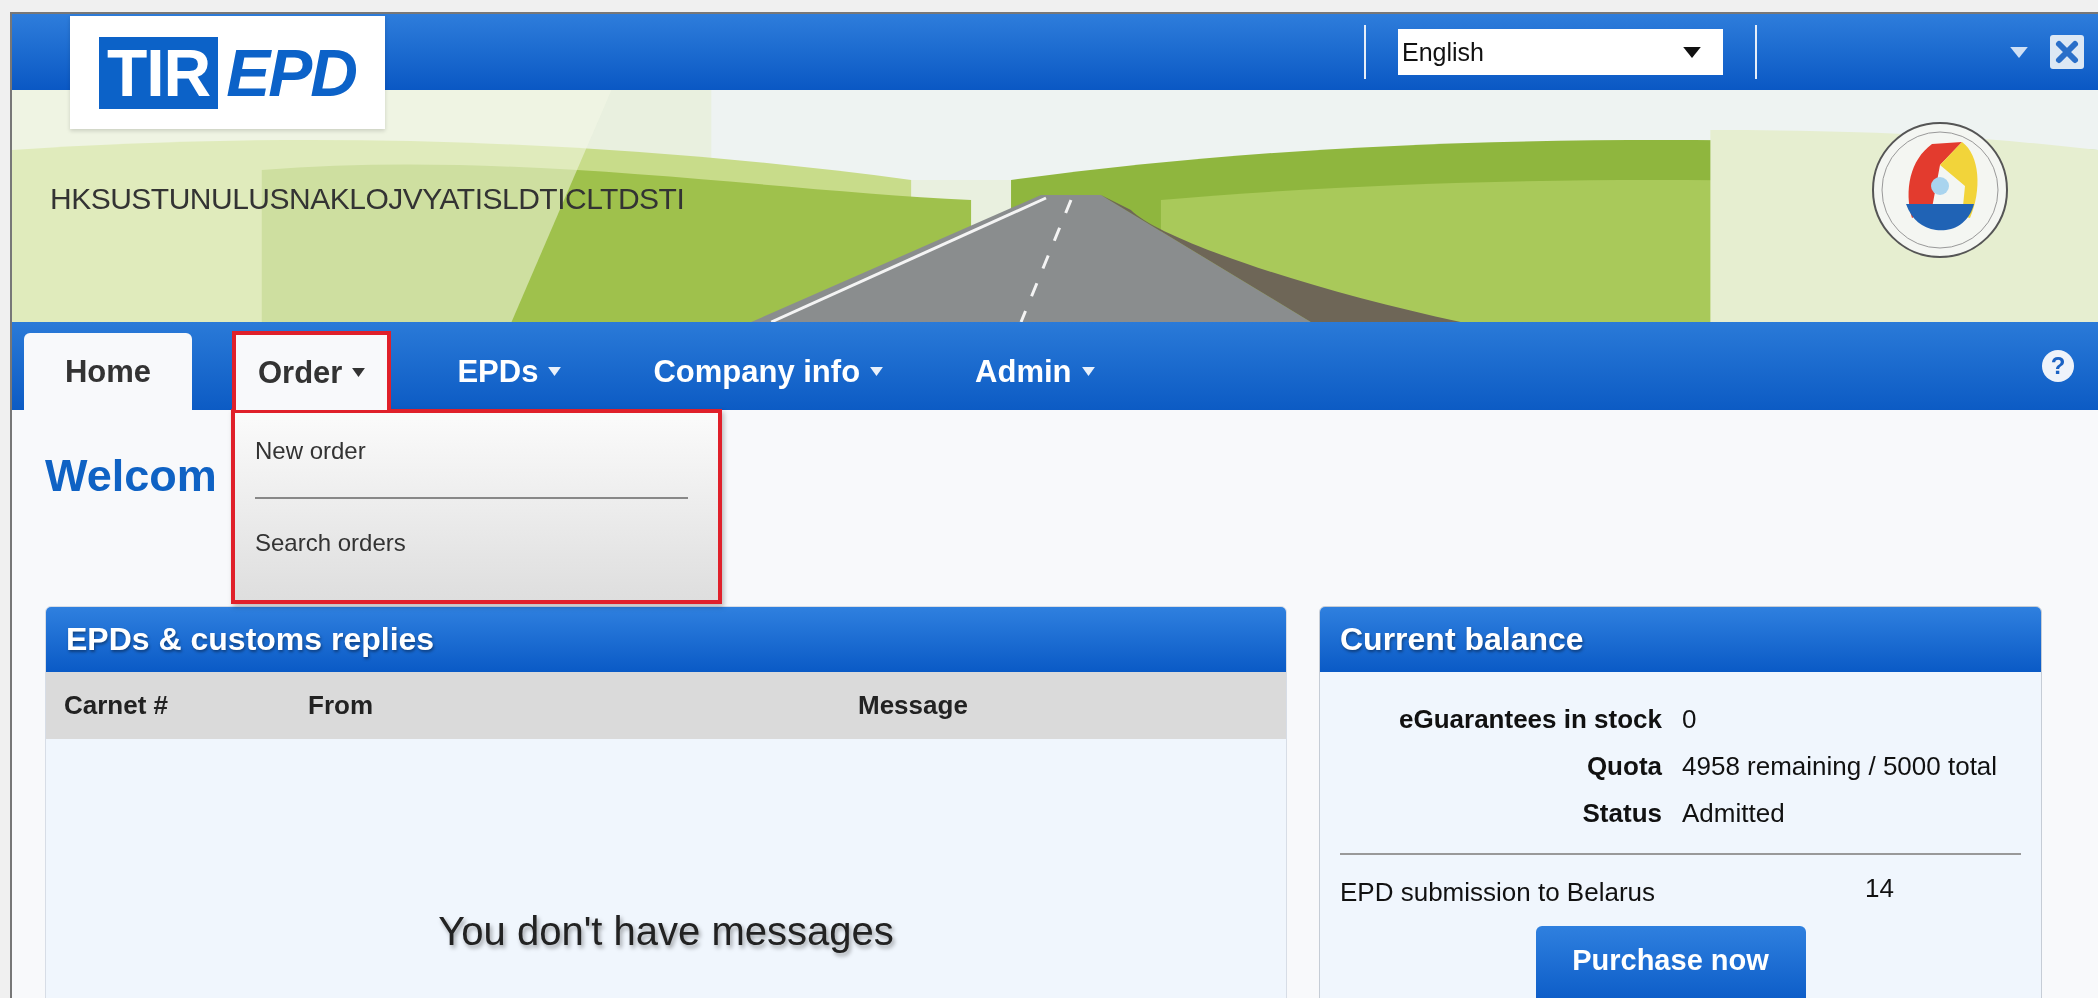  I want to click on field-value: 0, so click(1690, 719).